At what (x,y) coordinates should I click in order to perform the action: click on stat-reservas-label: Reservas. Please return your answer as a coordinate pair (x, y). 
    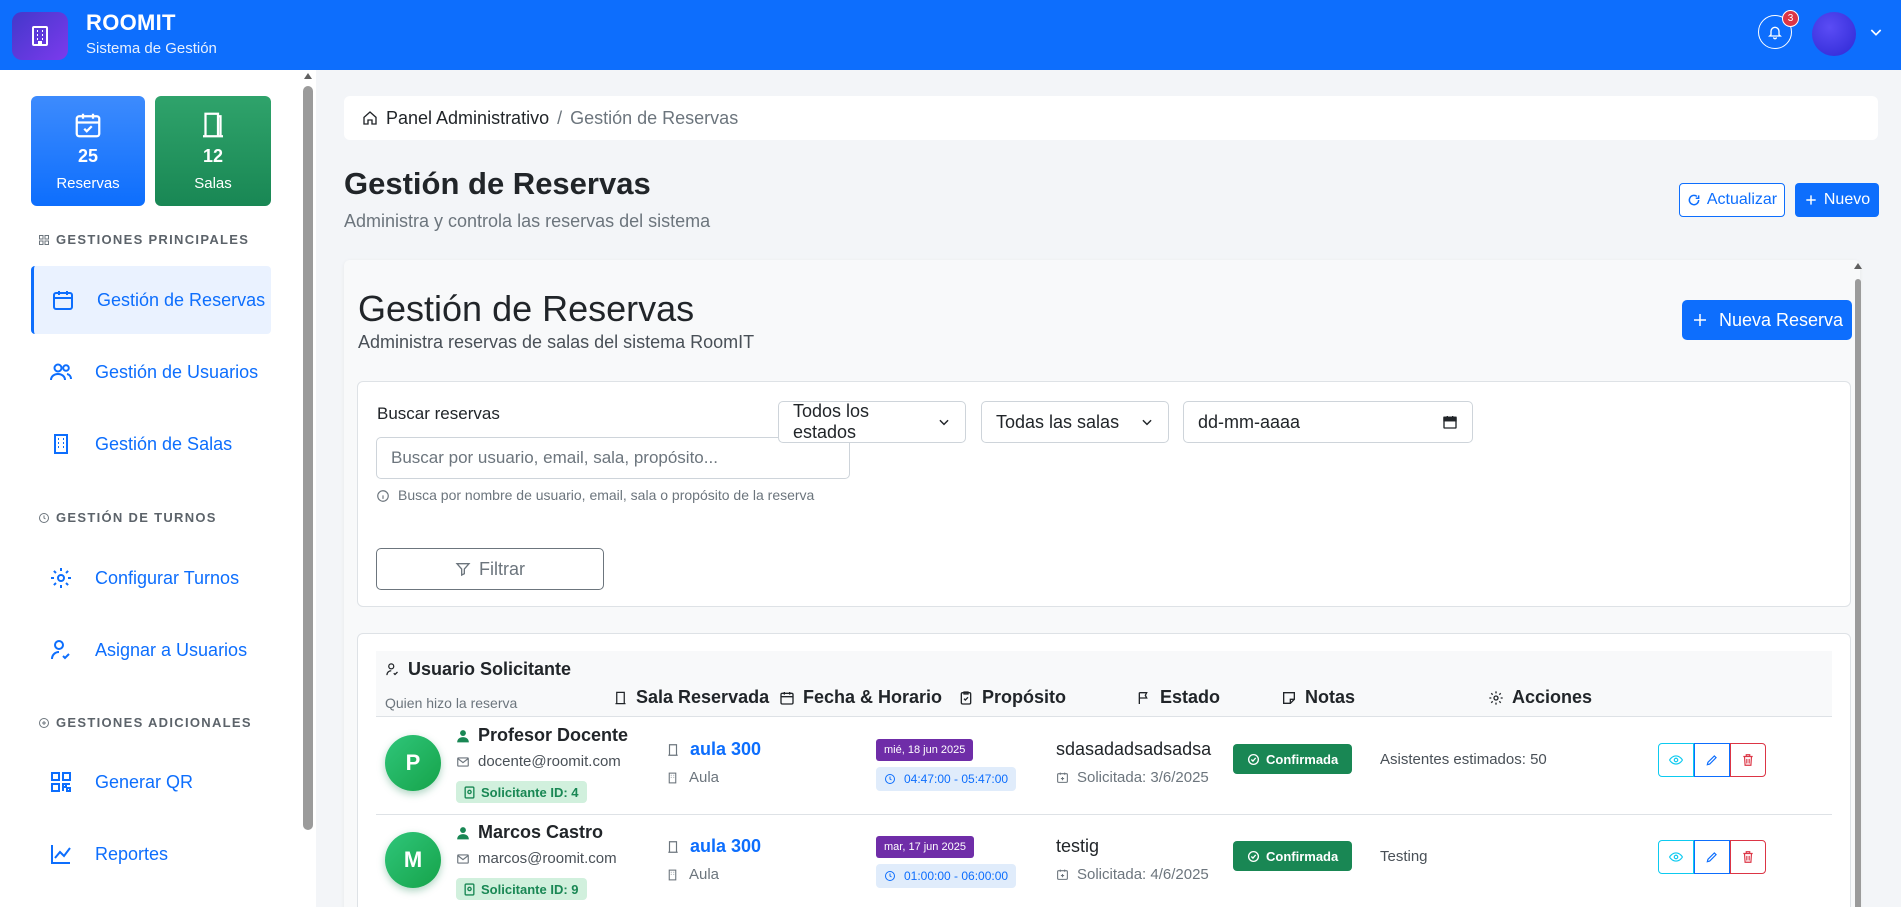
    Looking at the image, I should click on (88, 183).